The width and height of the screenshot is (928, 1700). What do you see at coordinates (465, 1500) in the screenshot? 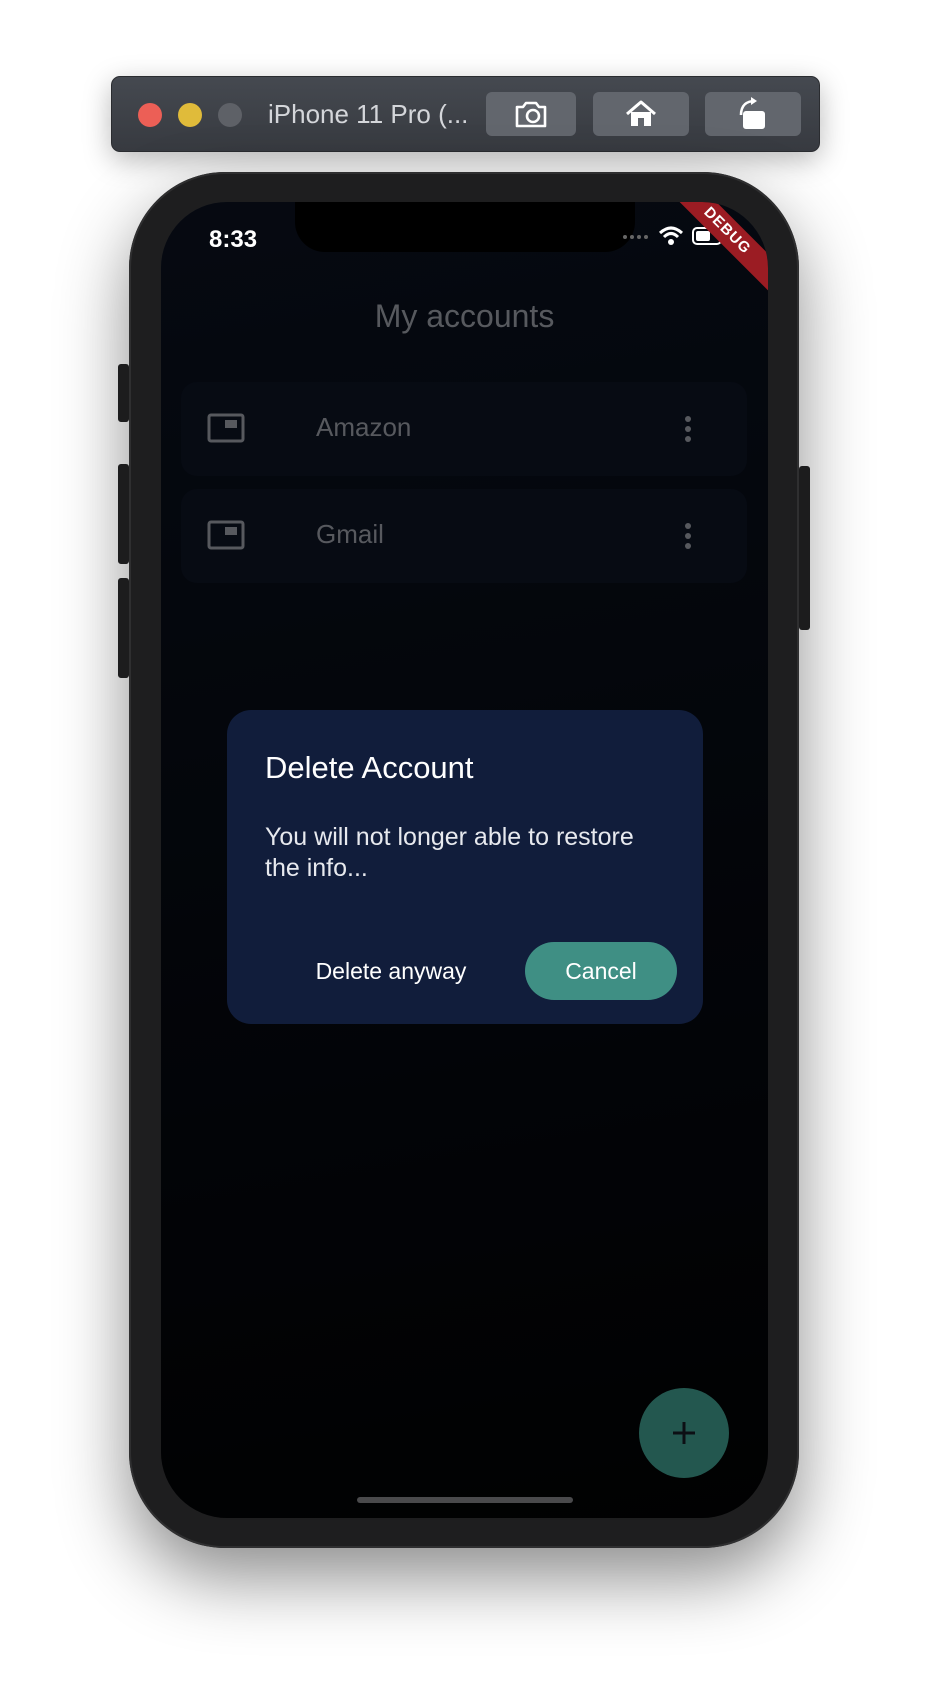
I see `home-indicator` at bounding box center [465, 1500].